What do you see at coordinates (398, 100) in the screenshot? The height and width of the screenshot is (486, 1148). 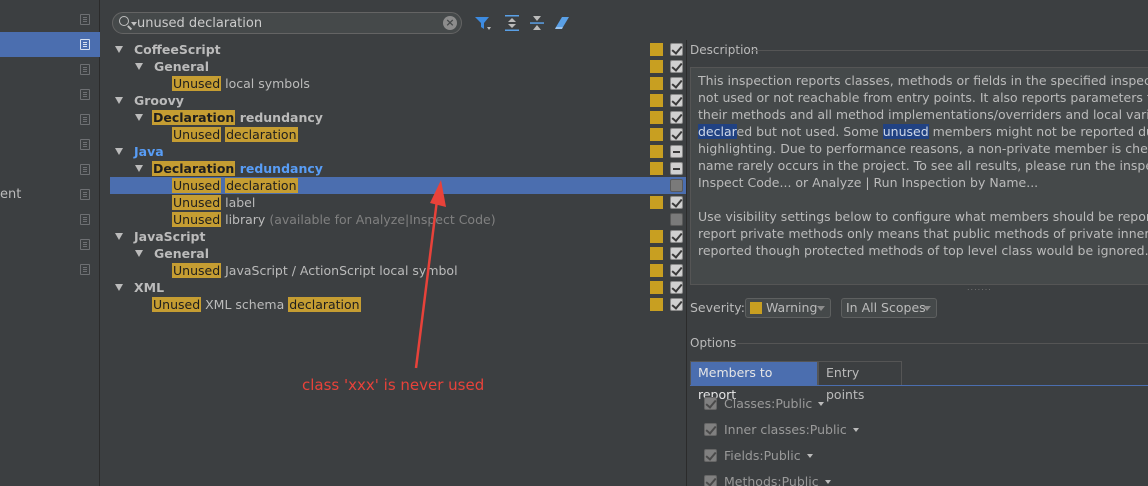 I see `tree-group-groovy: Groovy` at bounding box center [398, 100].